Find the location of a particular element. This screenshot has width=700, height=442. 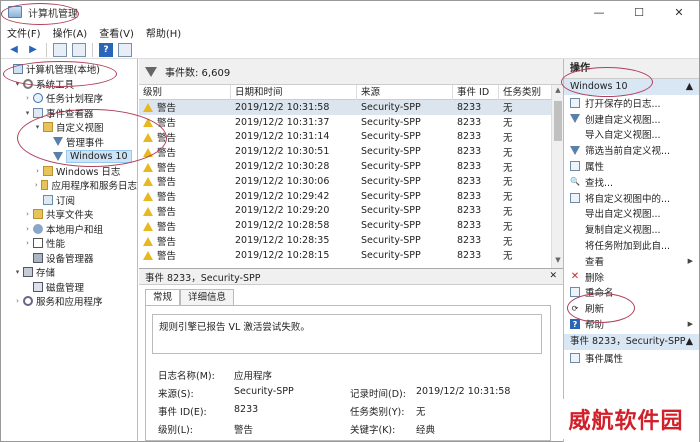

tree-node: › Windows 日志 is located at coordinates (69, 171).